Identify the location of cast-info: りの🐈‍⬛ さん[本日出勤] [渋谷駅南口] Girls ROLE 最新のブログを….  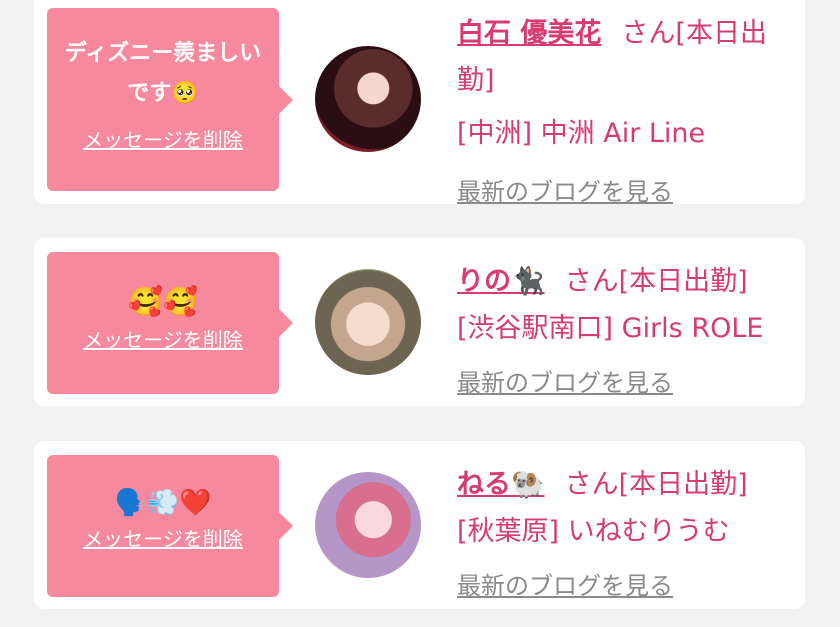
(622, 332).